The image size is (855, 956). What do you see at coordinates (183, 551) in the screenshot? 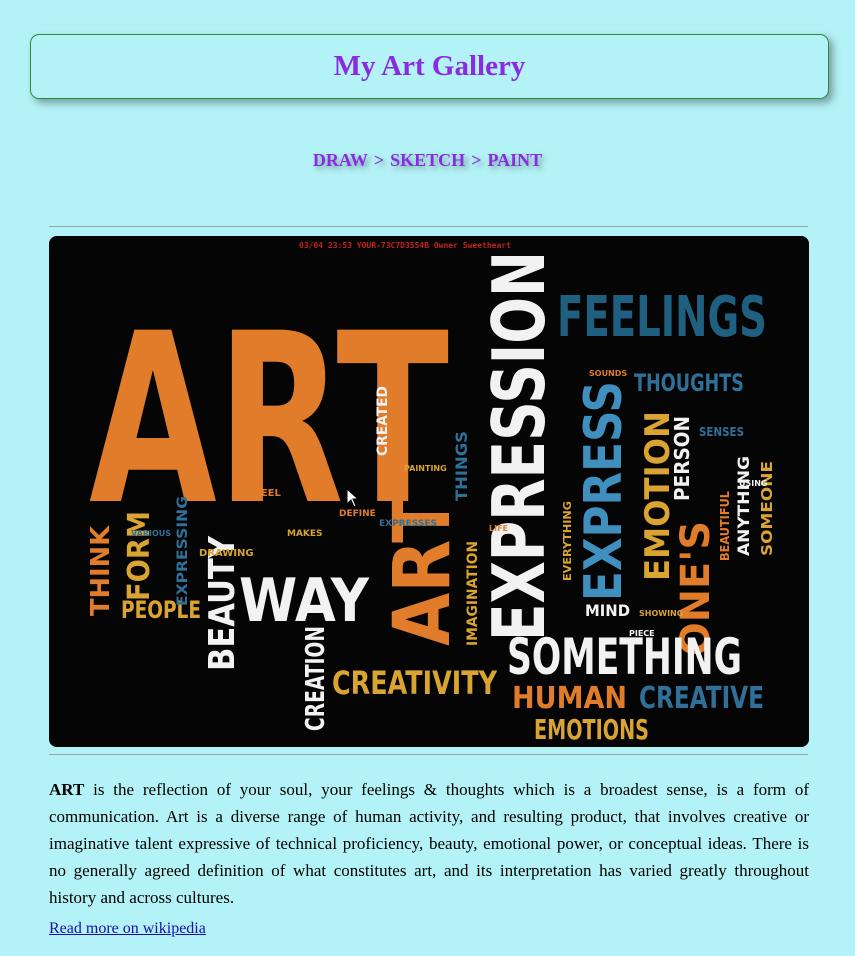
I see `svg-text: EXPRESSING` at bounding box center [183, 551].